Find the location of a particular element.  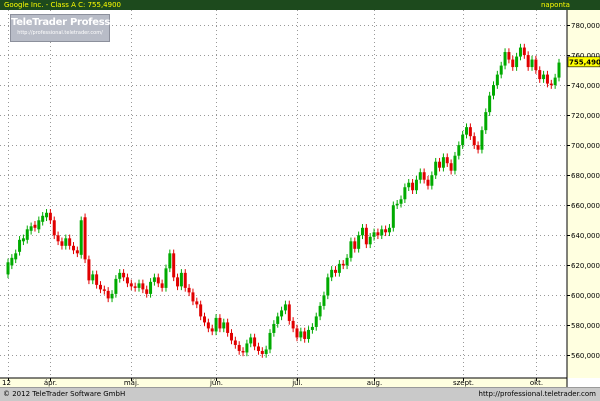

y-tick-label: 640,0000 is located at coordinates (585, 236).